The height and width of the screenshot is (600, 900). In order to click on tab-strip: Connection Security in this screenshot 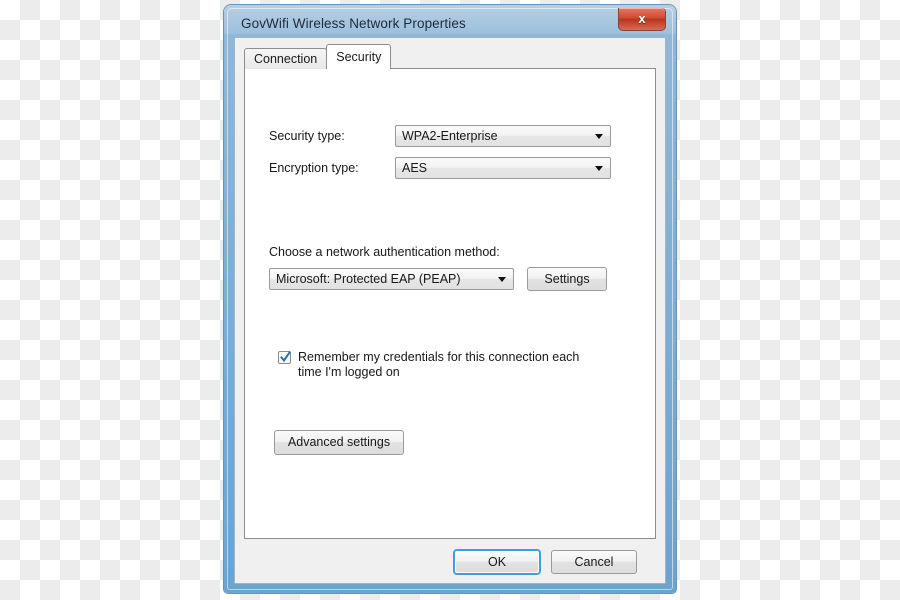, I will do `click(318, 56)`.